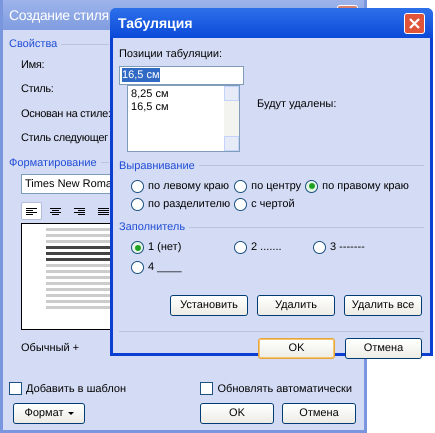 The width and height of the screenshot is (435, 433). What do you see at coordinates (165, 267) in the screenshot?
I see `option-label: 4 ____` at bounding box center [165, 267].